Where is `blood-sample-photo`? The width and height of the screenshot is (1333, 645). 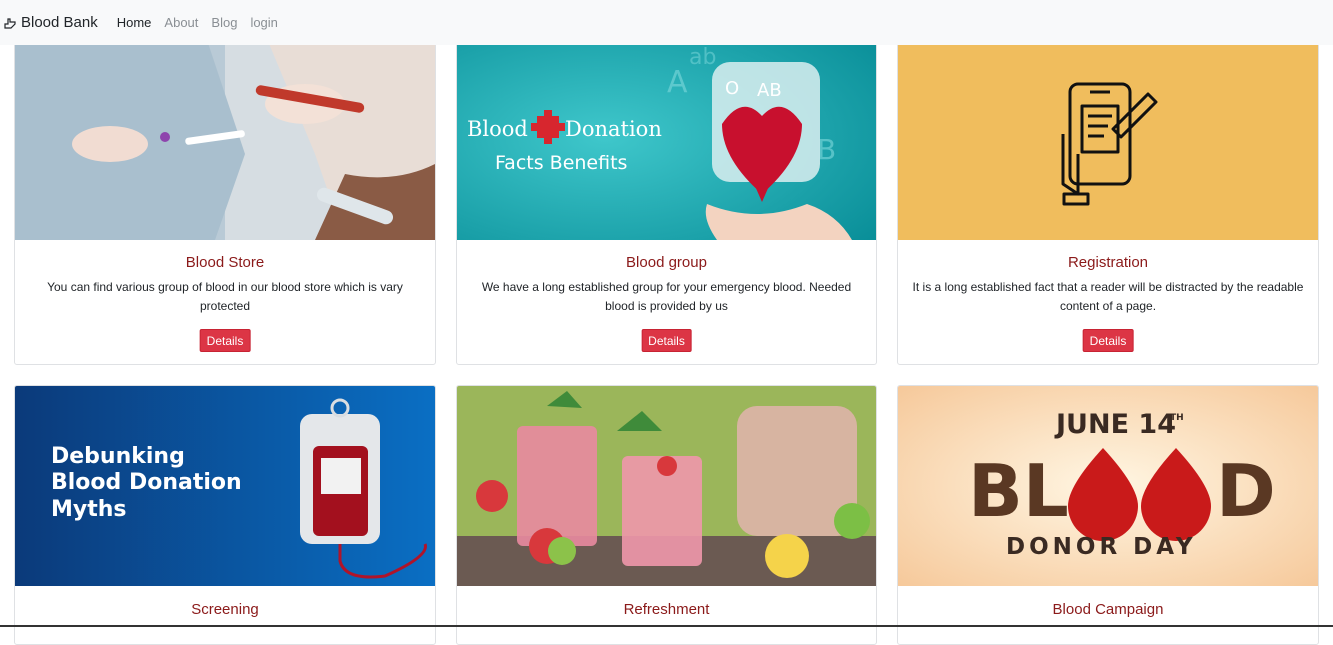
blood-sample-photo is located at coordinates (225, 137).